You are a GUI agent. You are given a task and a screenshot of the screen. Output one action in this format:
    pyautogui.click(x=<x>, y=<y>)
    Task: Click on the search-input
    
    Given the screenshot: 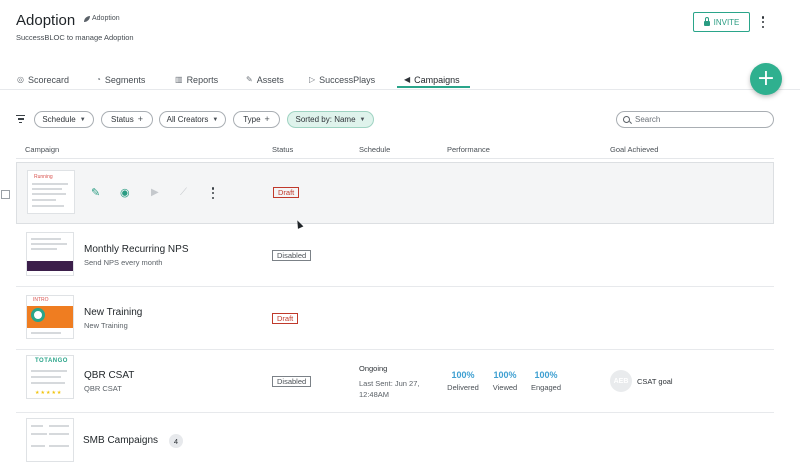 What is the action you would take?
    pyautogui.click(x=700, y=119)
    